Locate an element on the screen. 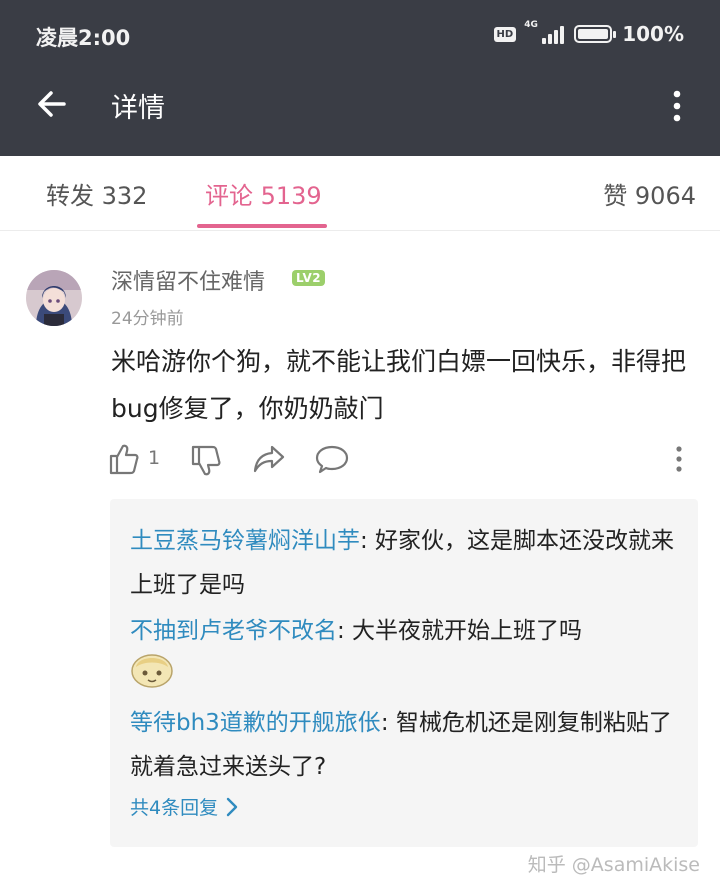 The image size is (720, 892). comment-timestamp: 24分钟前 is located at coordinates (147, 319).